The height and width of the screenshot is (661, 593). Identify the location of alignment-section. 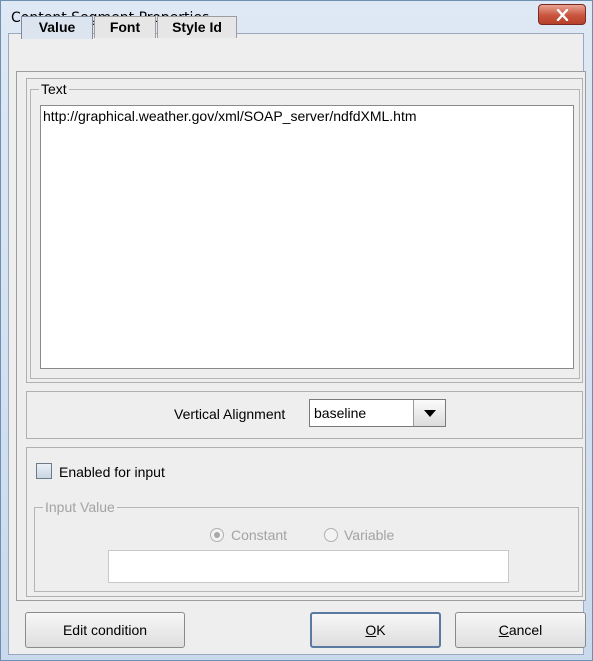
(304, 415).